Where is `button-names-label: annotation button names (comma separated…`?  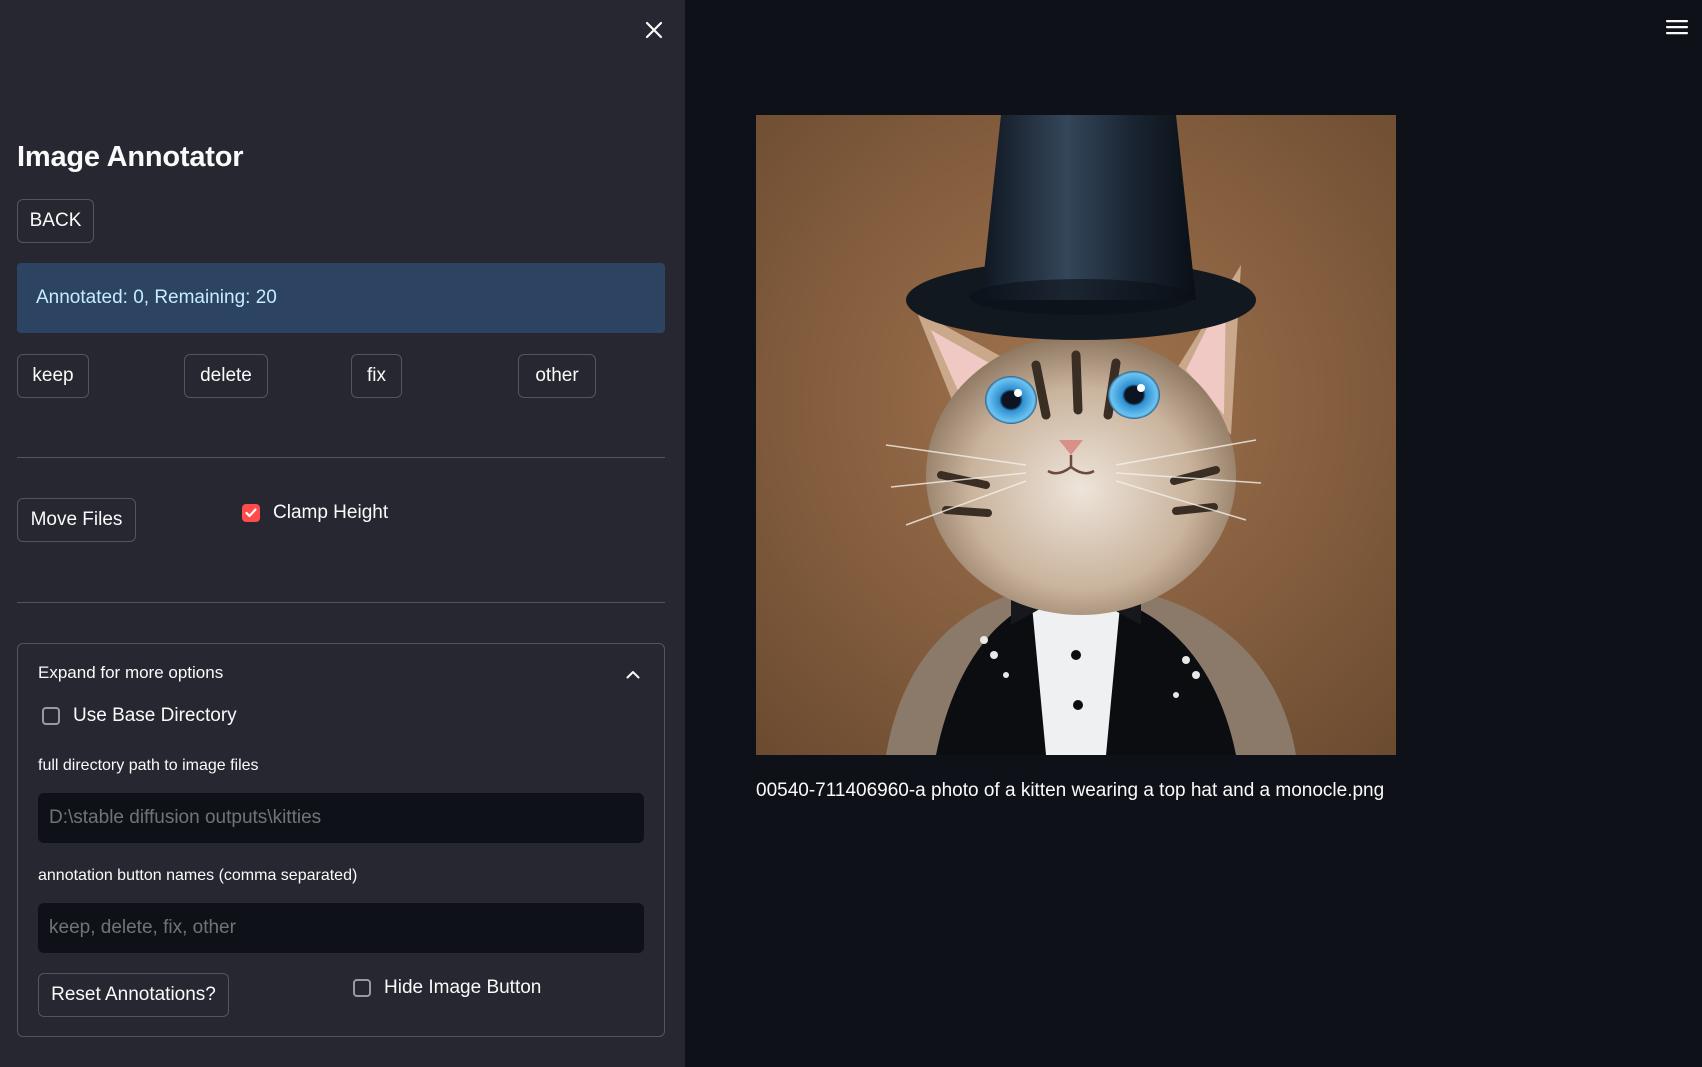 button-names-label: annotation button names (comma separated… is located at coordinates (198, 875).